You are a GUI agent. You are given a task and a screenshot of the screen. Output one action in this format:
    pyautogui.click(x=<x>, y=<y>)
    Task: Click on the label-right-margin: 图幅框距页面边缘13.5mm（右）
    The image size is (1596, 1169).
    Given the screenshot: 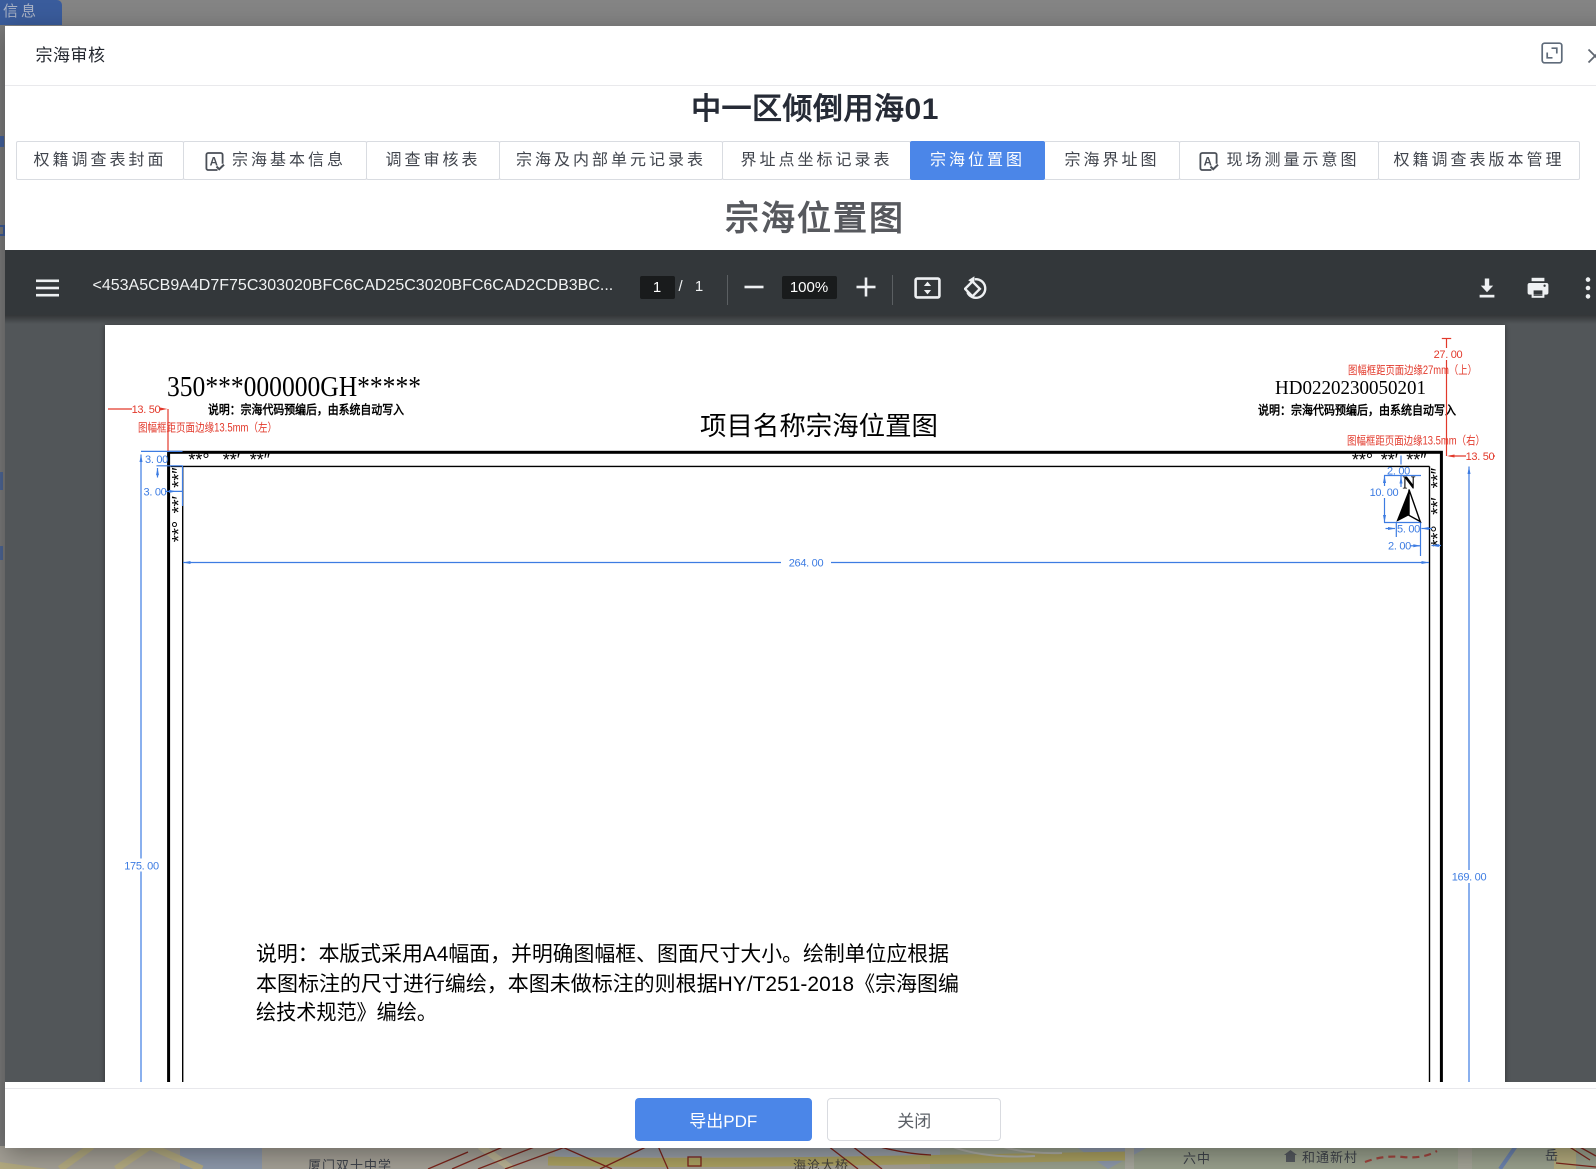 What is the action you would take?
    pyautogui.click(x=1416, y=440)
    